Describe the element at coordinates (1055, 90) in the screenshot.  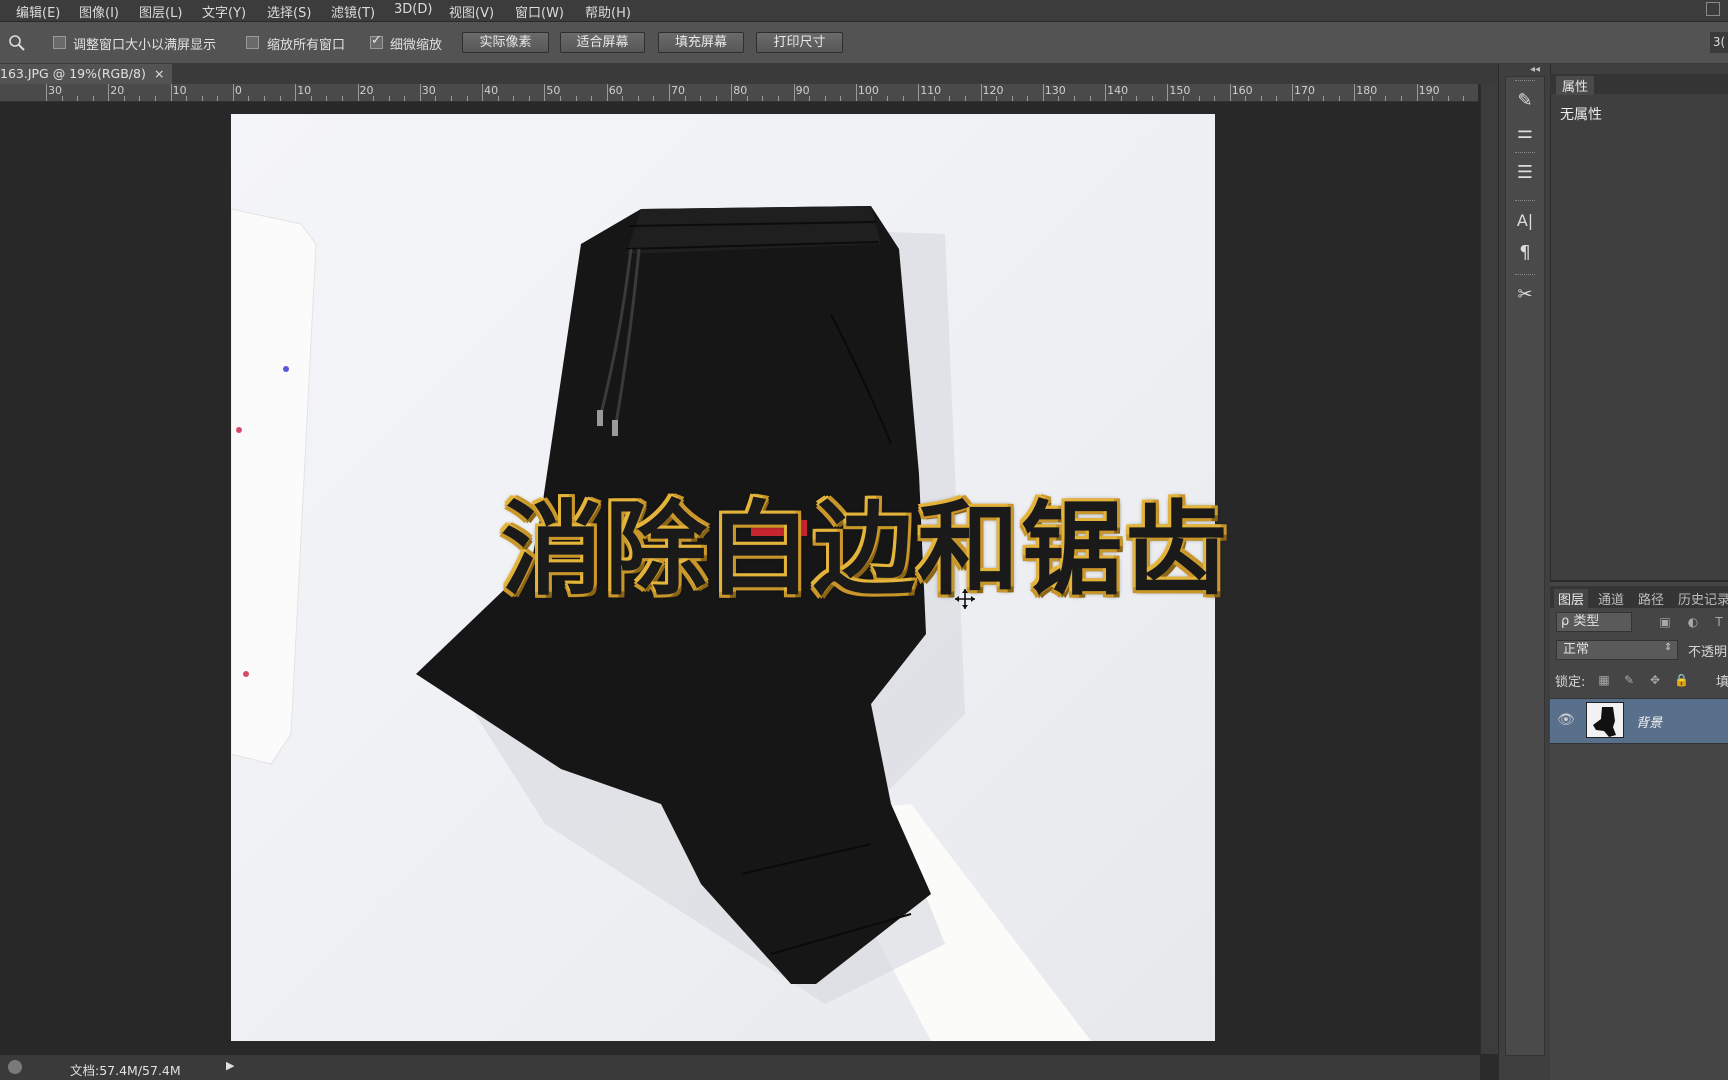
I see `ruler-tick-label: 130` at that location.